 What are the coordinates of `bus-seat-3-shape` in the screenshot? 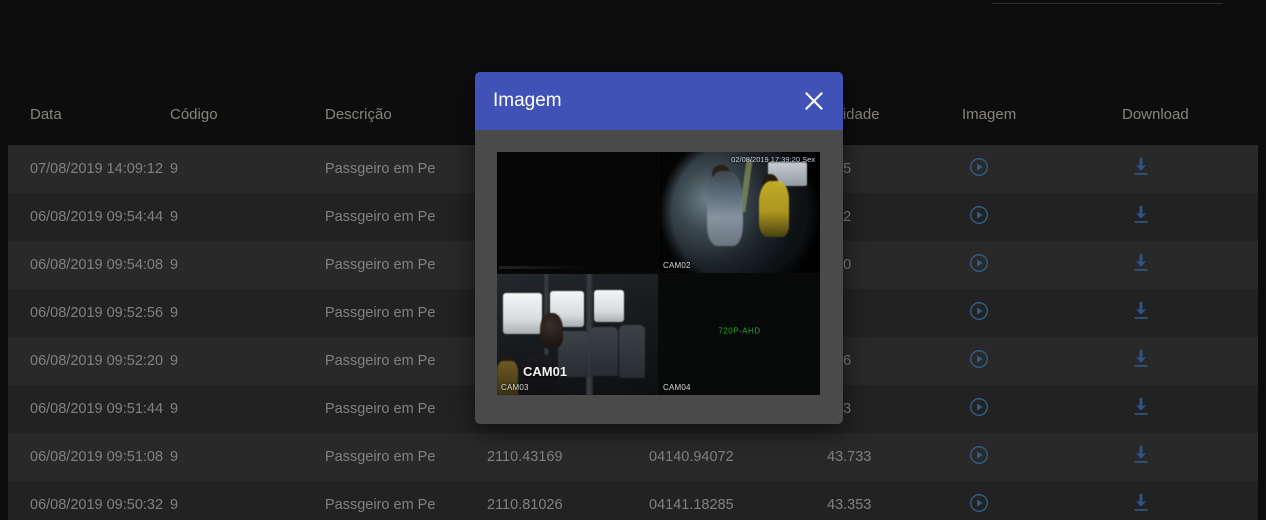 It's located at (632, 351).